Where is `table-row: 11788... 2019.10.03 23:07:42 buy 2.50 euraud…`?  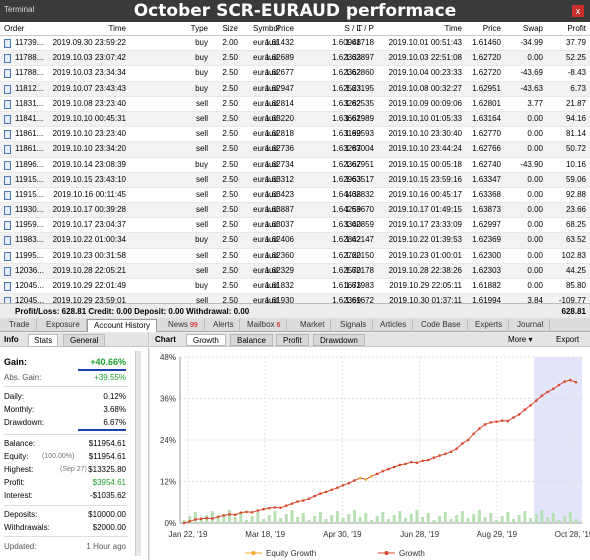 table-row: 11788... 2019.10.03 23:07:42 buy 2.50 euraud… is located at coordinates (295, 59).